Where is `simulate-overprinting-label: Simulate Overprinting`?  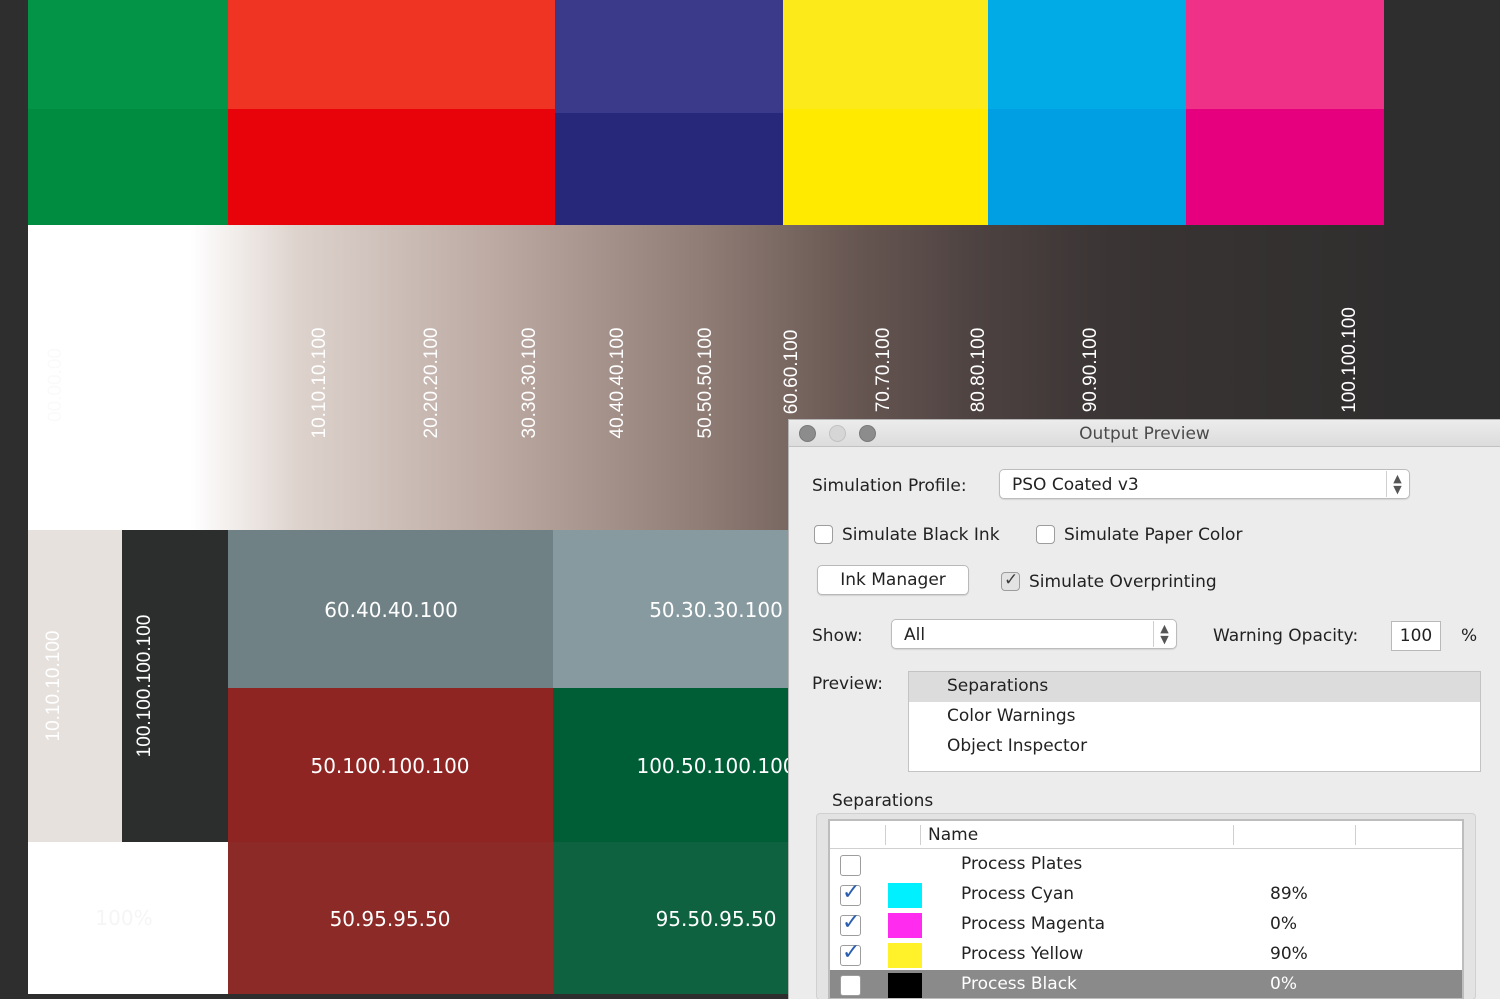 simulate-overprinting-label: Simulate Overprinting is located at coordinates (1123, 582).